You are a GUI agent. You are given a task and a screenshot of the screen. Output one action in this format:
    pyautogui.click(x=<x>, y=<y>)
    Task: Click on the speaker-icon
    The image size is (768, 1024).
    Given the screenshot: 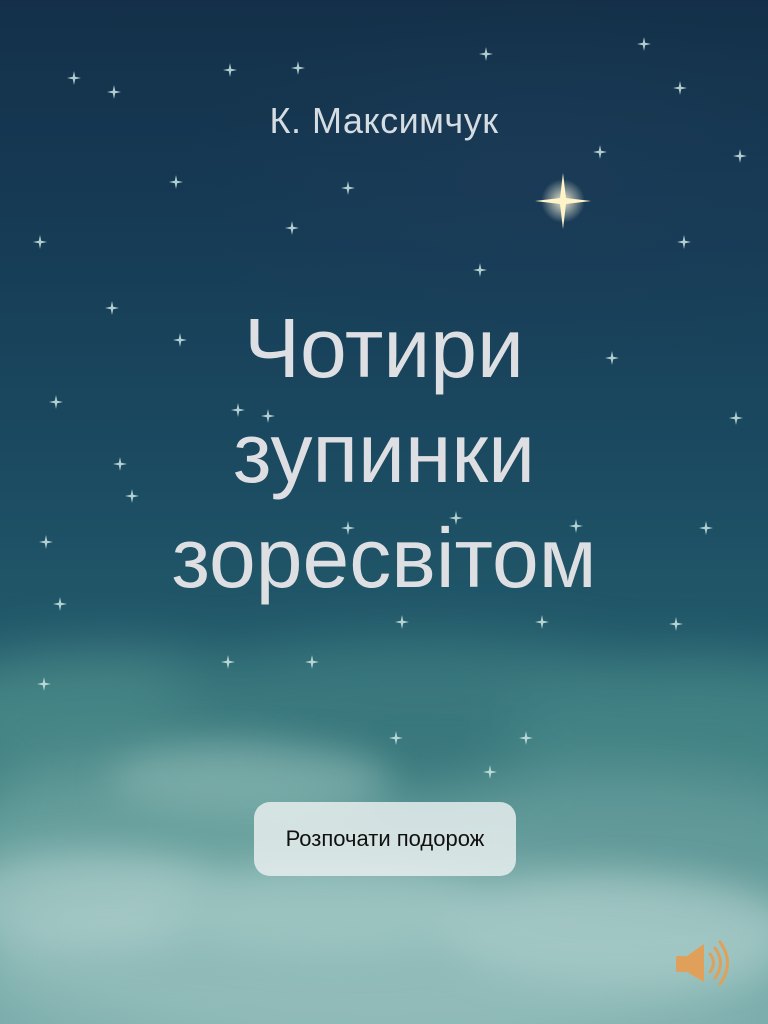 What is the action you would take?
    pyautogui.click(x=702, y=963)
    